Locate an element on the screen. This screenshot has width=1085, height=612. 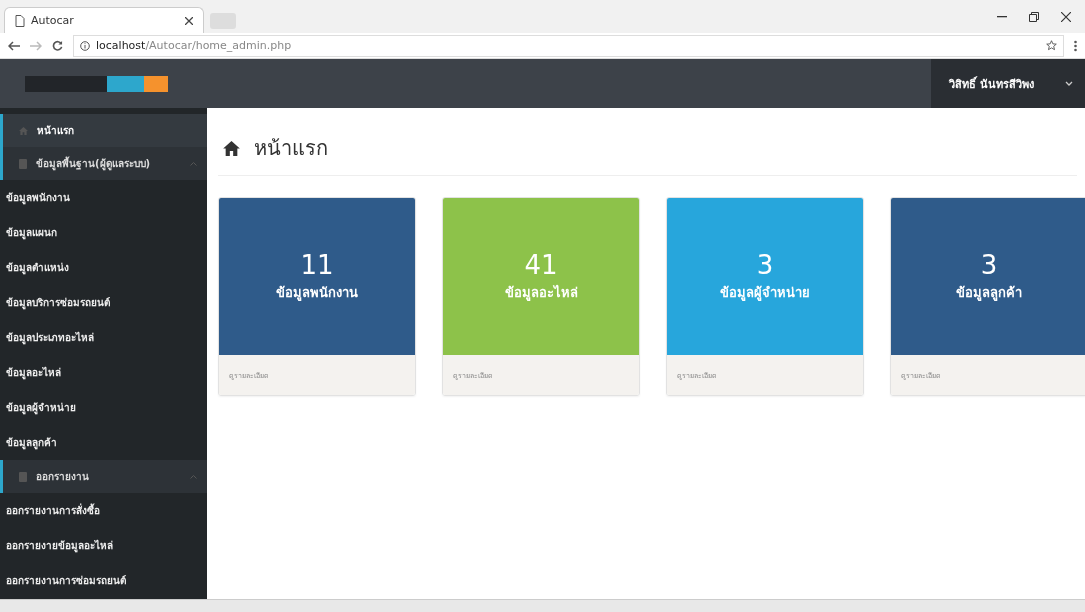
stat-label: ข้อมูลอะไหล่ is located at coordinates (541, 293).